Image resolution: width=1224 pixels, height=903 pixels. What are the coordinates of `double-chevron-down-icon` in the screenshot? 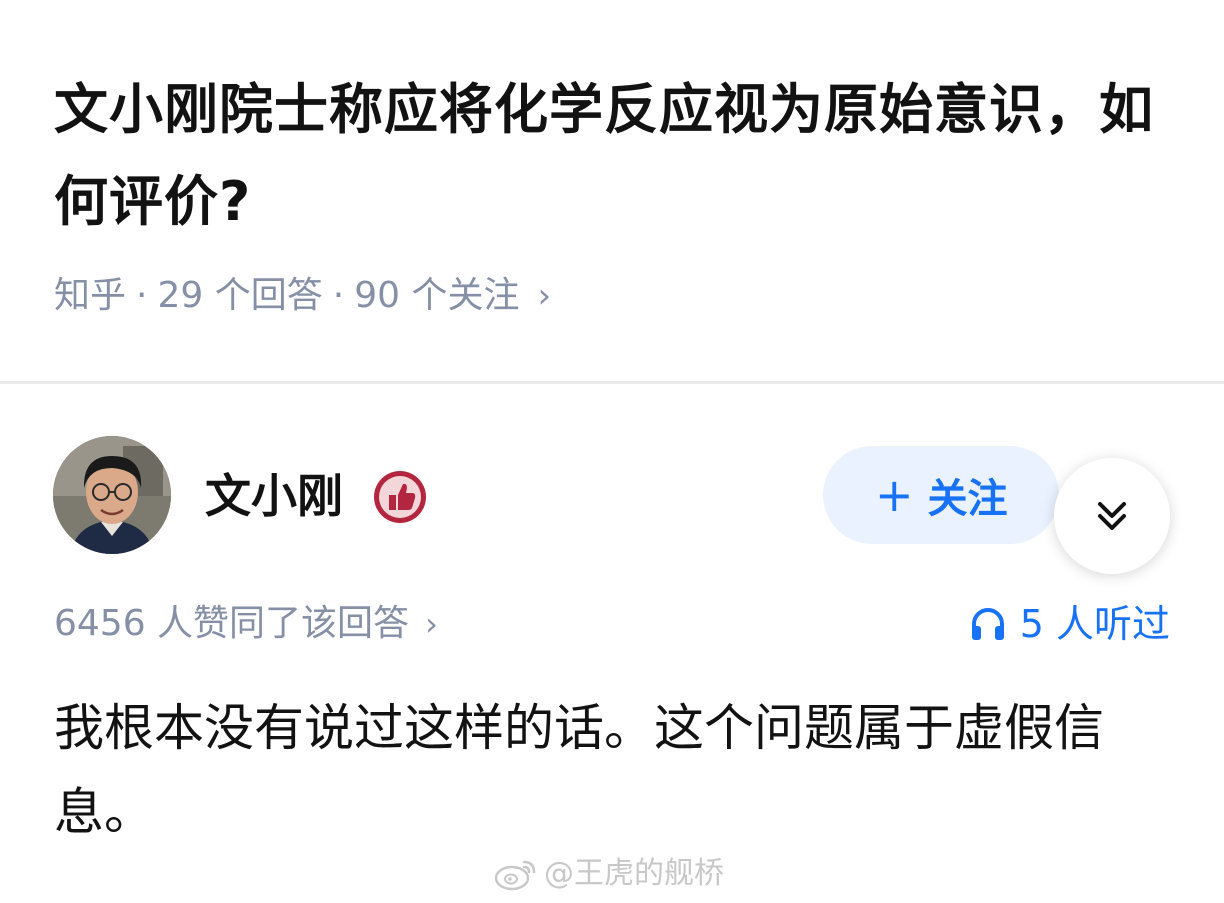 It's located at (1112, 516).